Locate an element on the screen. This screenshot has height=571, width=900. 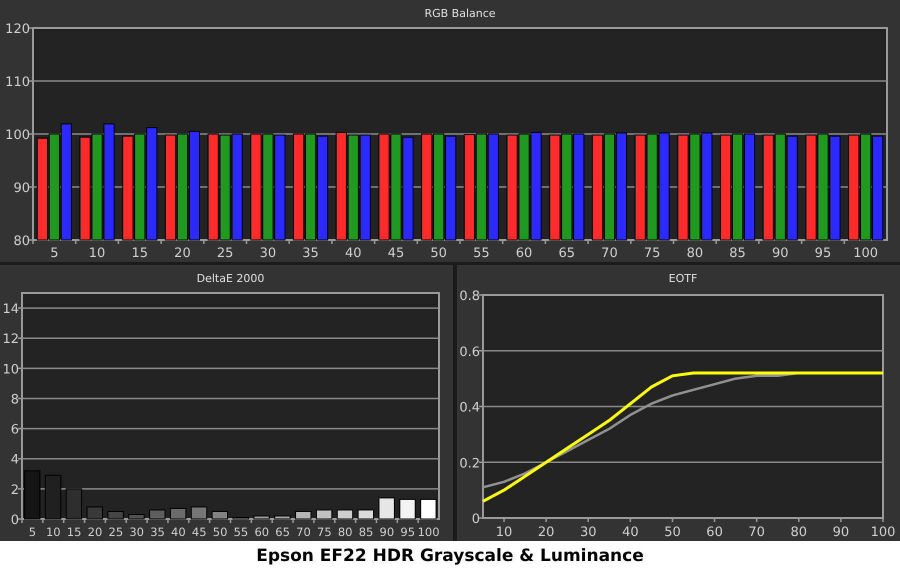
axis-tick-label: 12 is located at coordinates (10, 340).